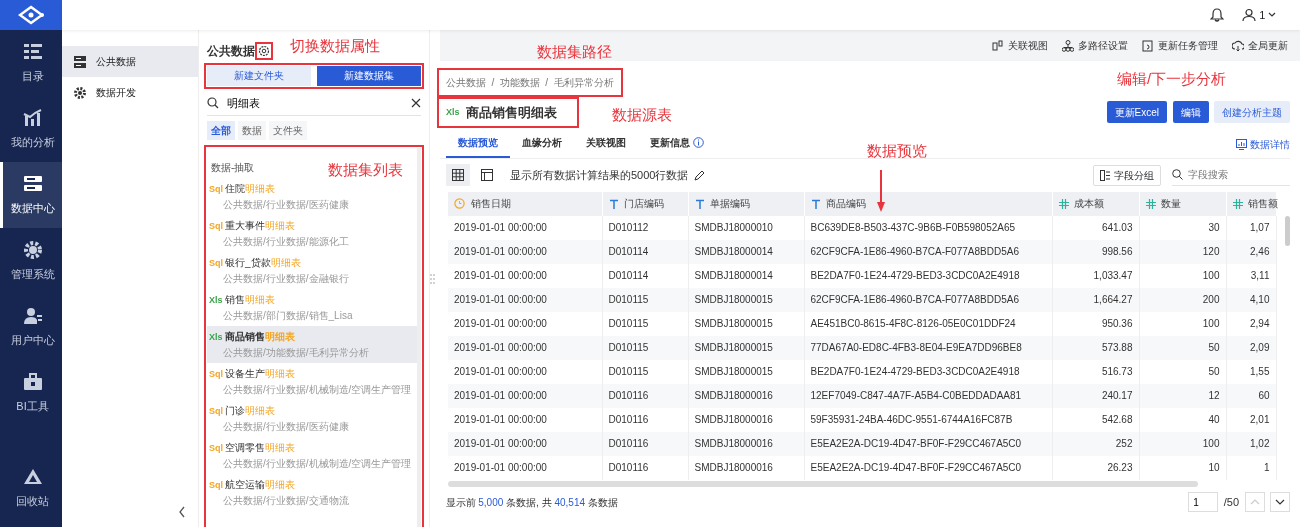 This screenshot has height=527, width=1300. I want to click on close-icon, so click(416, 103).